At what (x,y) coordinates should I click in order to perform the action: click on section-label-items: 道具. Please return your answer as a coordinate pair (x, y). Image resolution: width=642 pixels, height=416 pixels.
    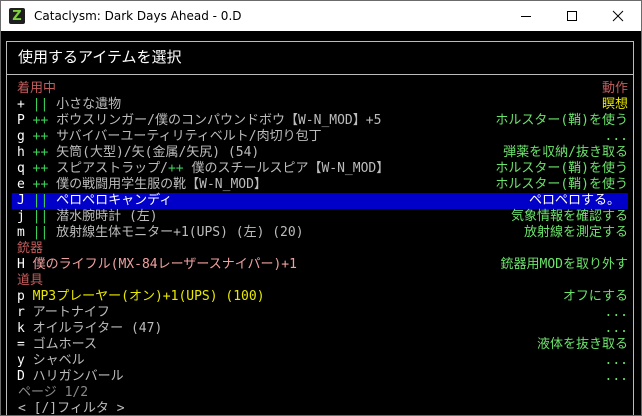
    Looking at the image, I should click on (30, 280).